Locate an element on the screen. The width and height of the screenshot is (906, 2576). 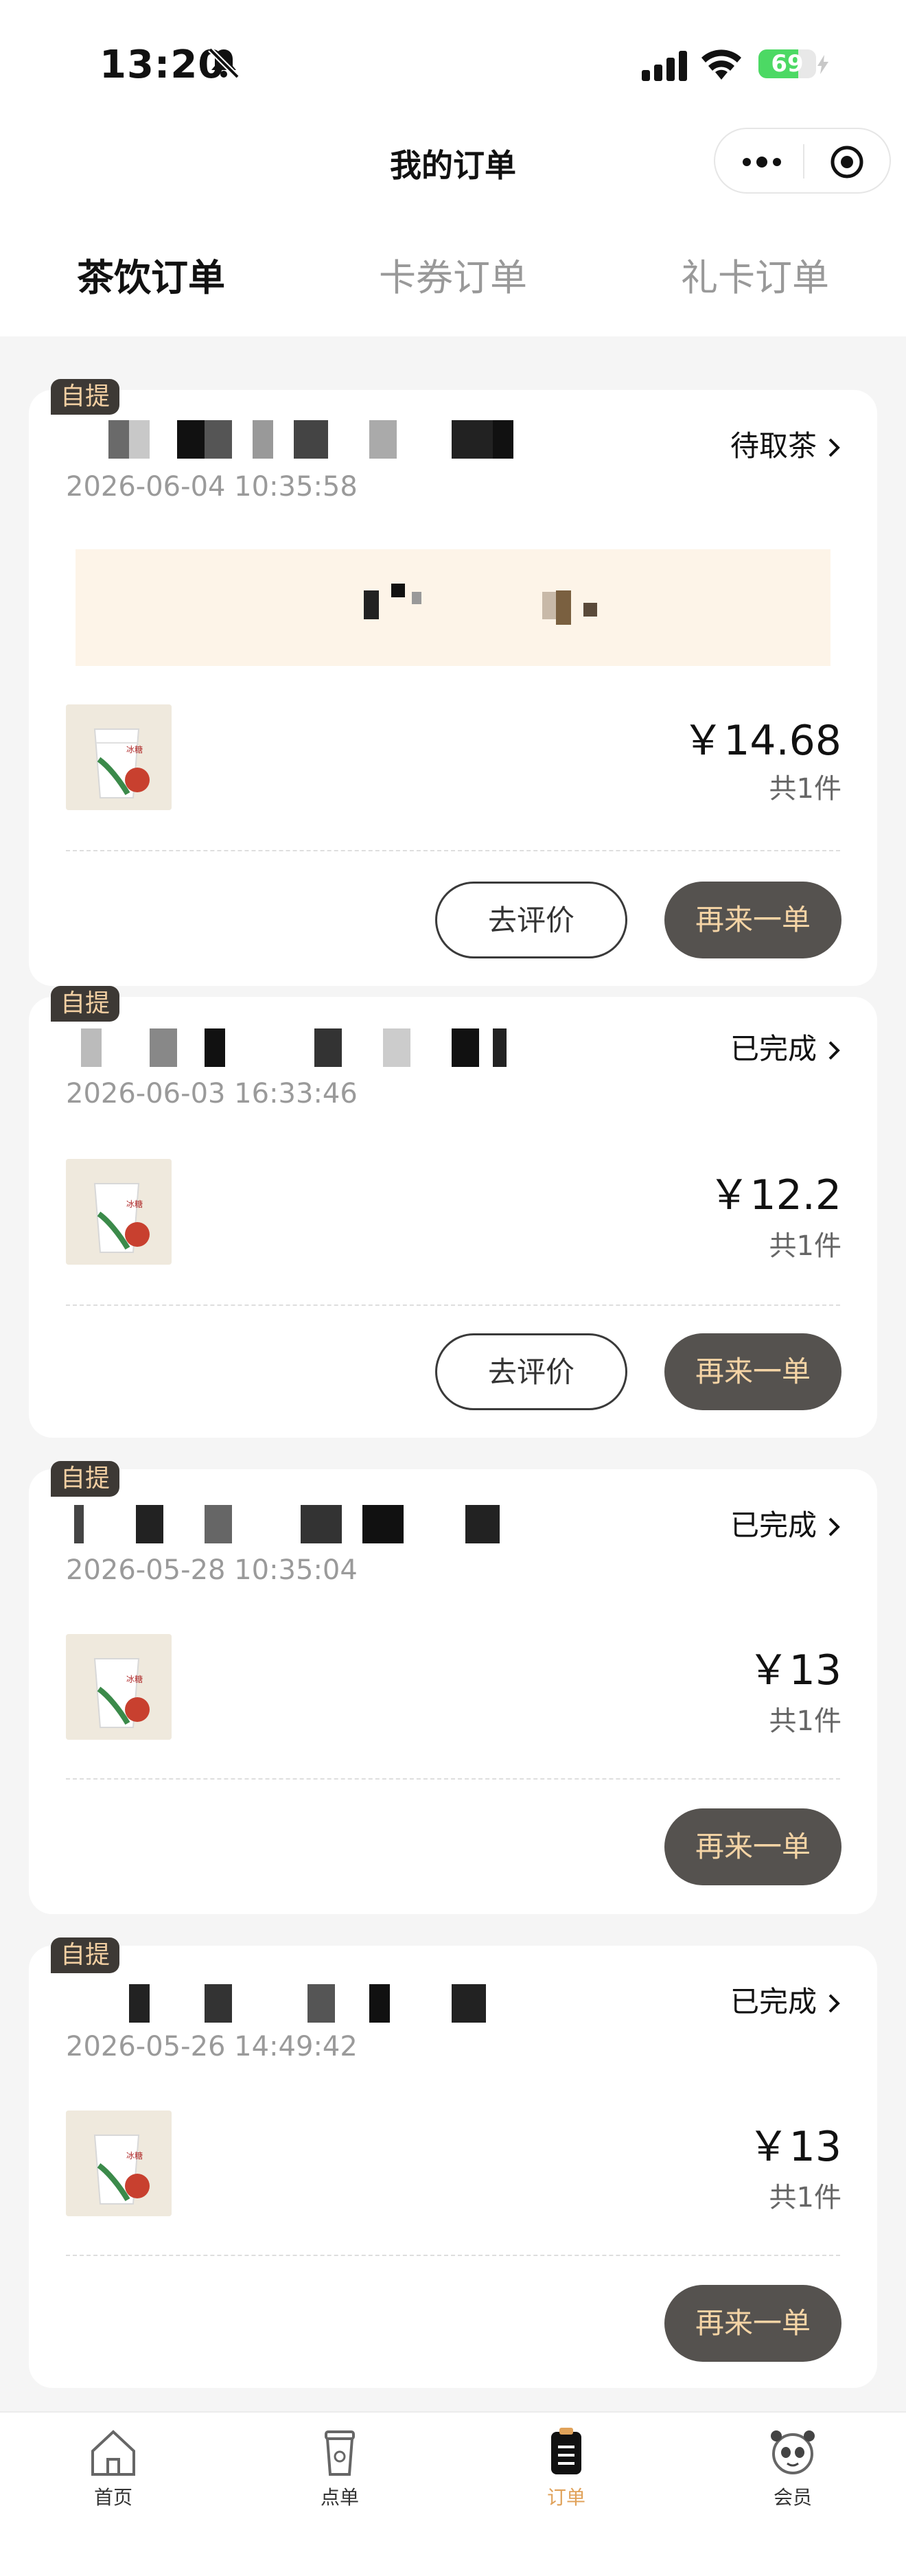
bottom-nav: 首页 点单 订单 会员 is located at coordinates (453, 2493).